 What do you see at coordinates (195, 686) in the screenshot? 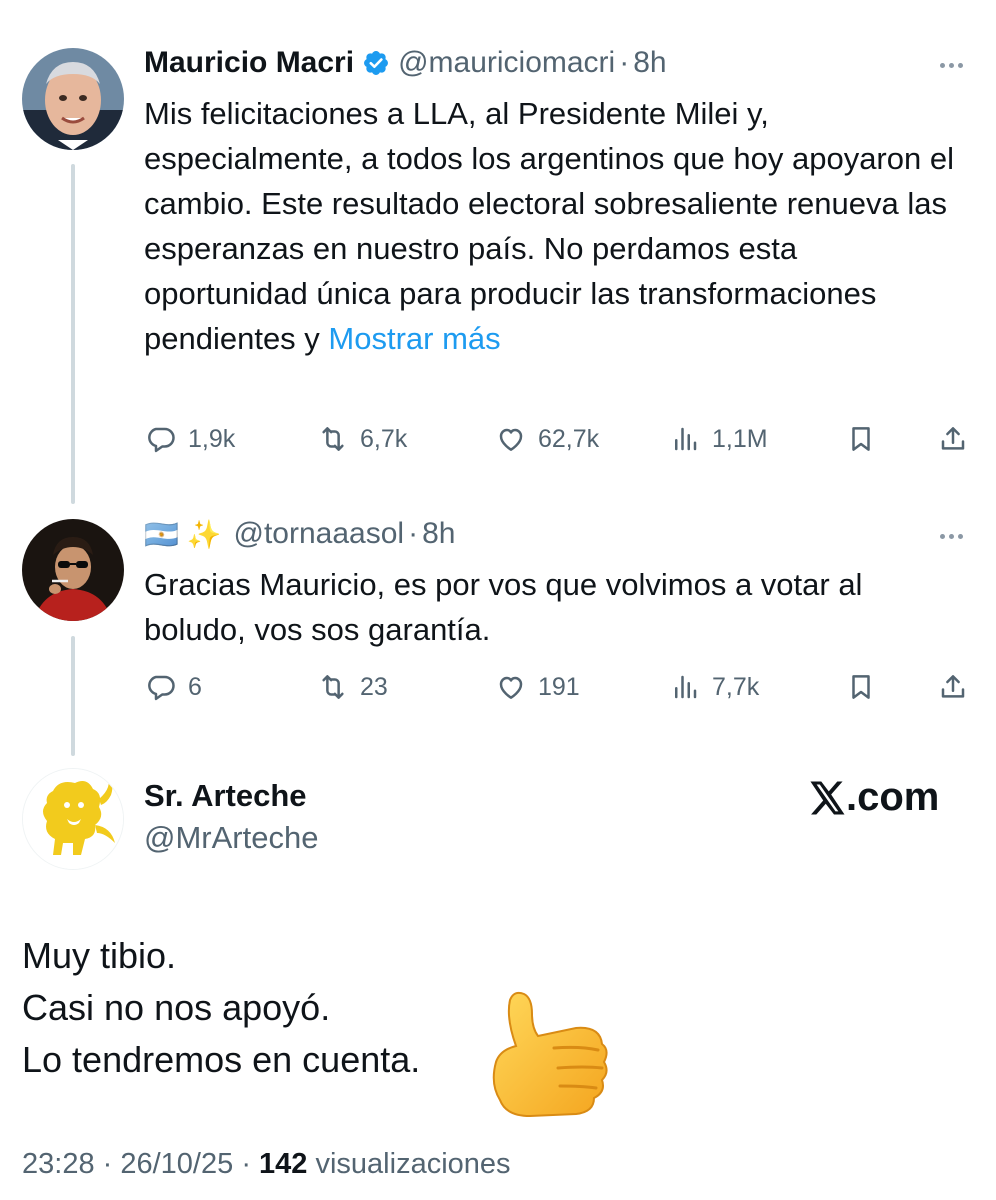
I see `reply-count: 6` at bounding box center [195, 686].